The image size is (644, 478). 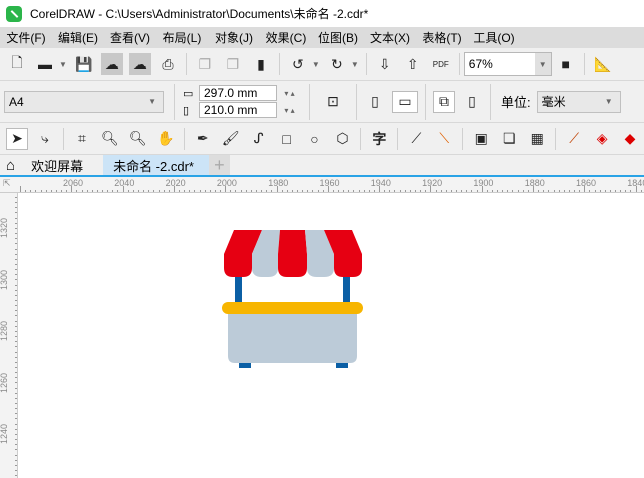 What do you see at coordinates (292, 299) in the screenshot?
I see `market-stall-graphic` at bounding box center [292, 299].